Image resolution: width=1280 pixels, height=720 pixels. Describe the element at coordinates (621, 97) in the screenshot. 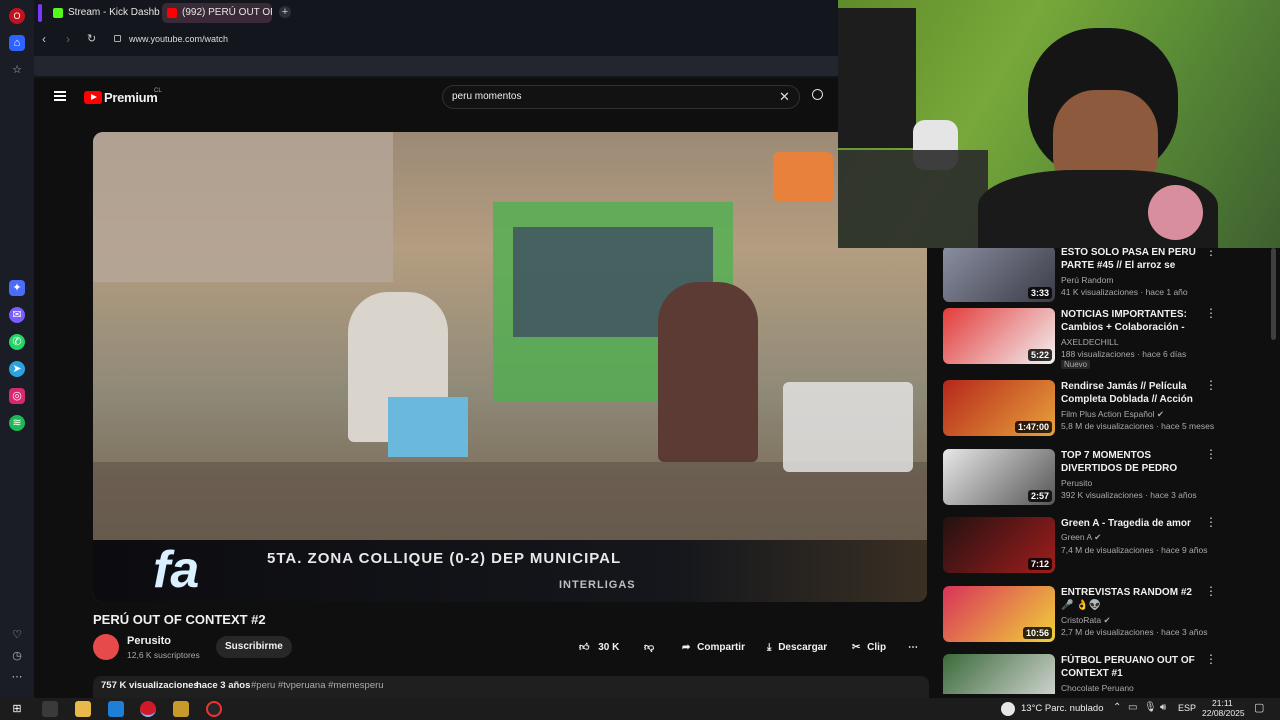

I see `search-input: peru momentos ✕` at that location.